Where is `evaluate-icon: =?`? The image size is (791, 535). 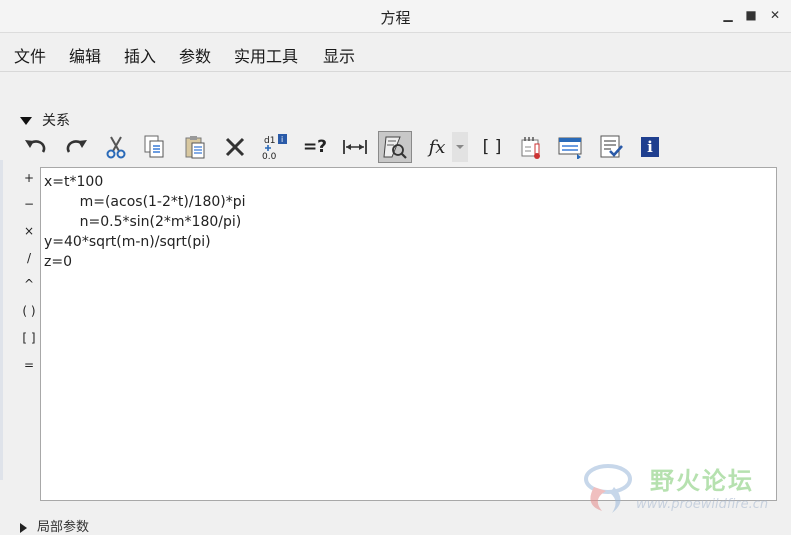 evaluate-icon: =? is located at coordinates (315, 147).